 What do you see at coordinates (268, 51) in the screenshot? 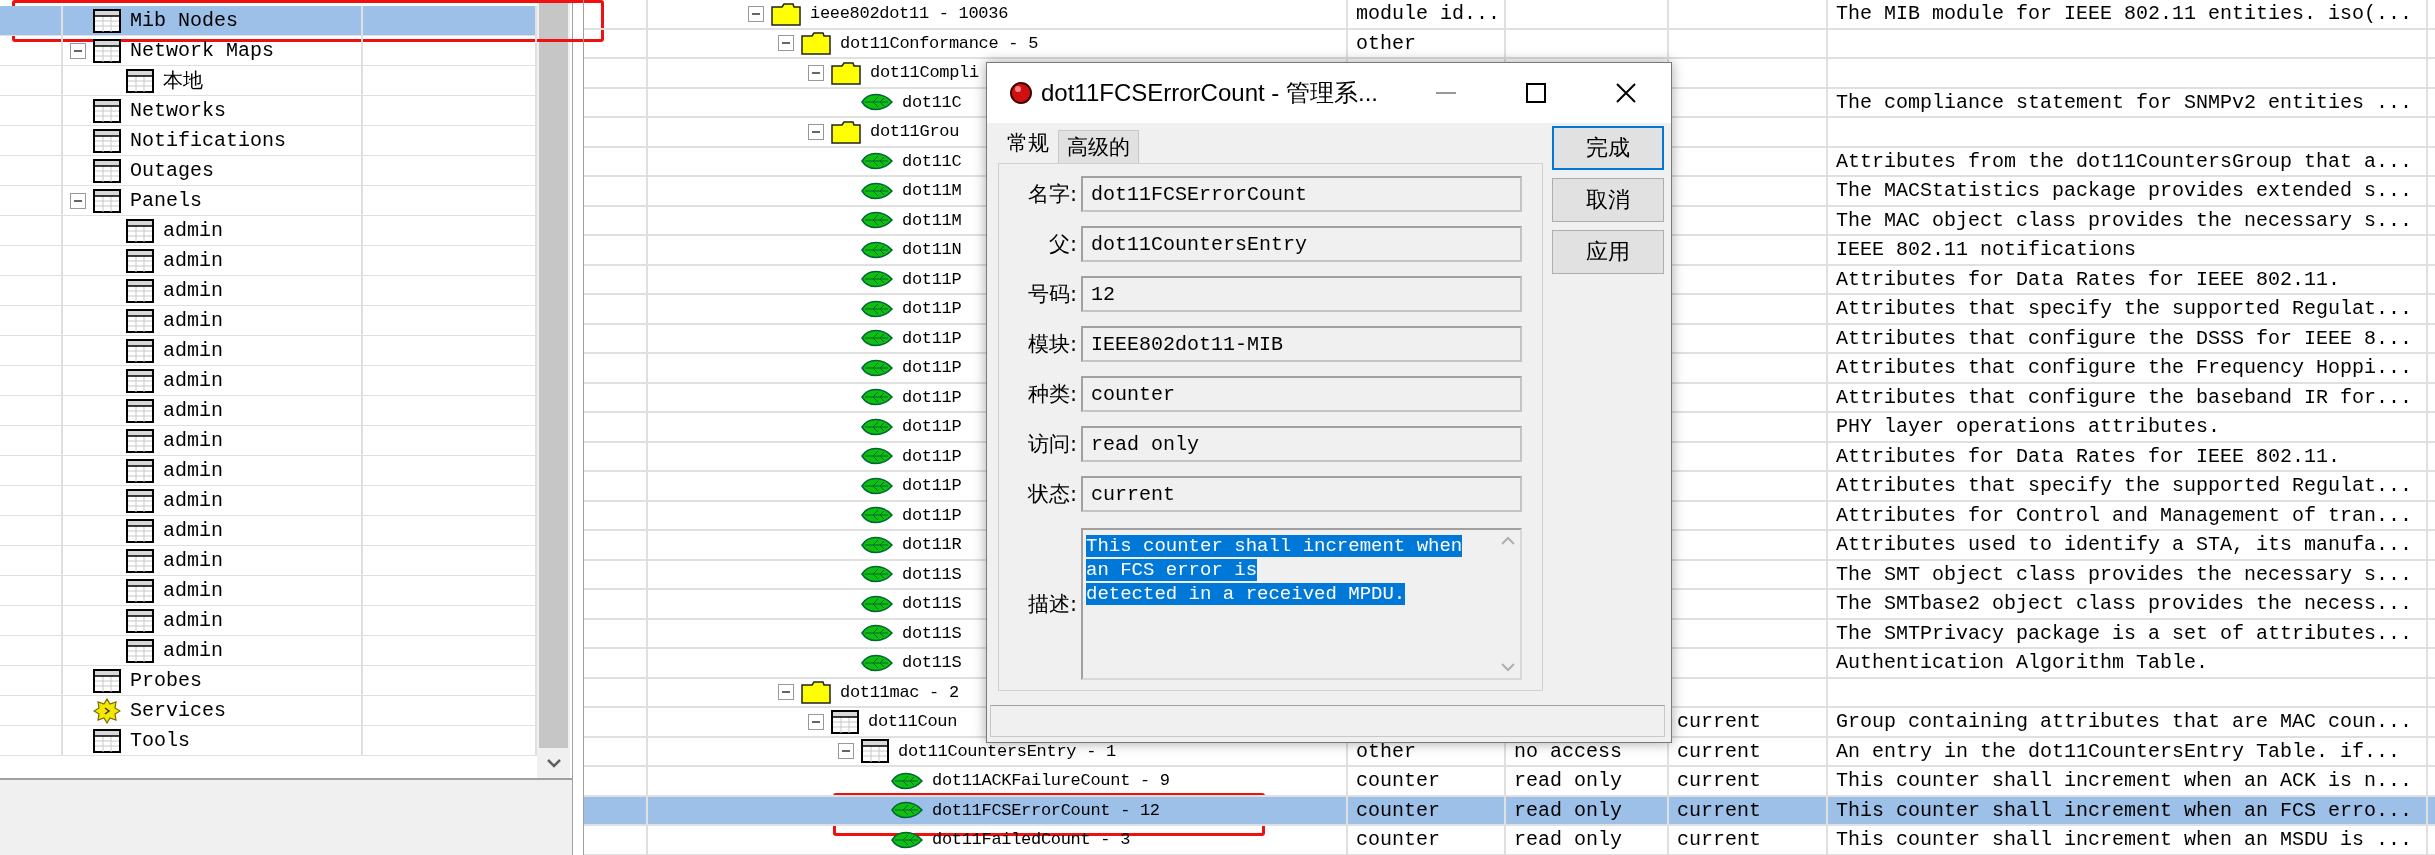
I see `tree-row: Network Maps` at bounding box center [268, 51].